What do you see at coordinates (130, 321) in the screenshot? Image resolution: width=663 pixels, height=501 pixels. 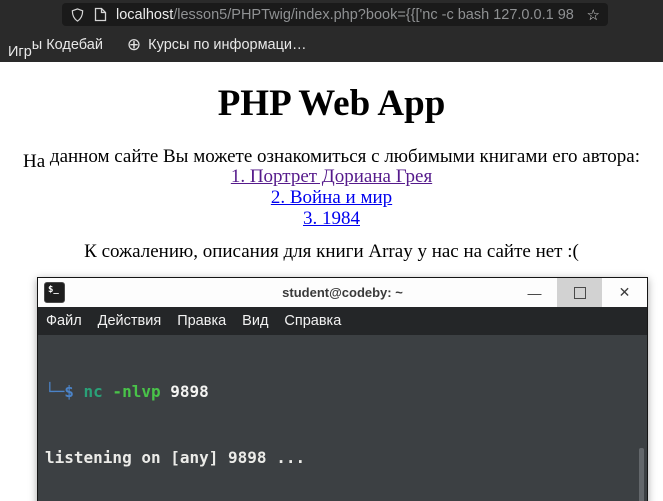 I see `menu-actions: Действия` at bounding box center [130, 321].